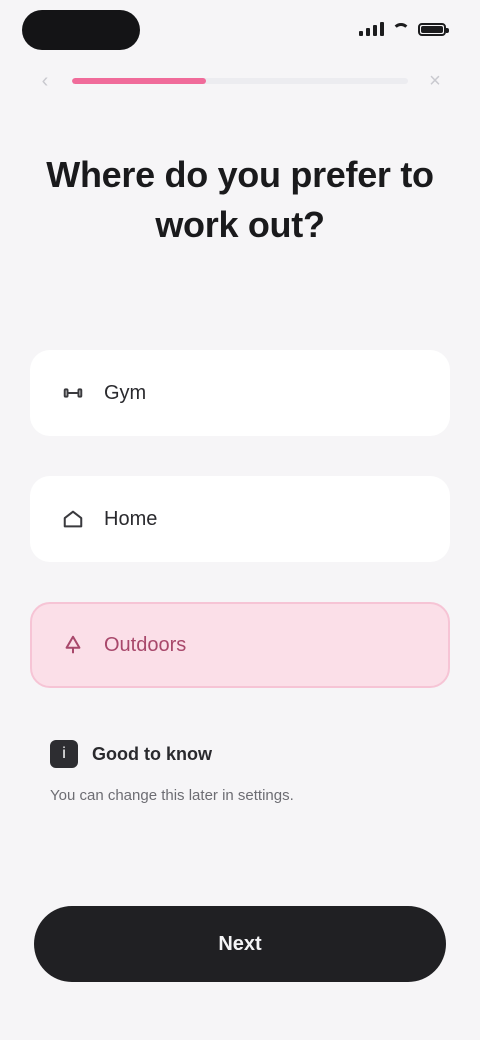  What do you see at coordinates (81, 30) in the screenshot?
I see `dynamic-island` at bounding box center [81, 30].